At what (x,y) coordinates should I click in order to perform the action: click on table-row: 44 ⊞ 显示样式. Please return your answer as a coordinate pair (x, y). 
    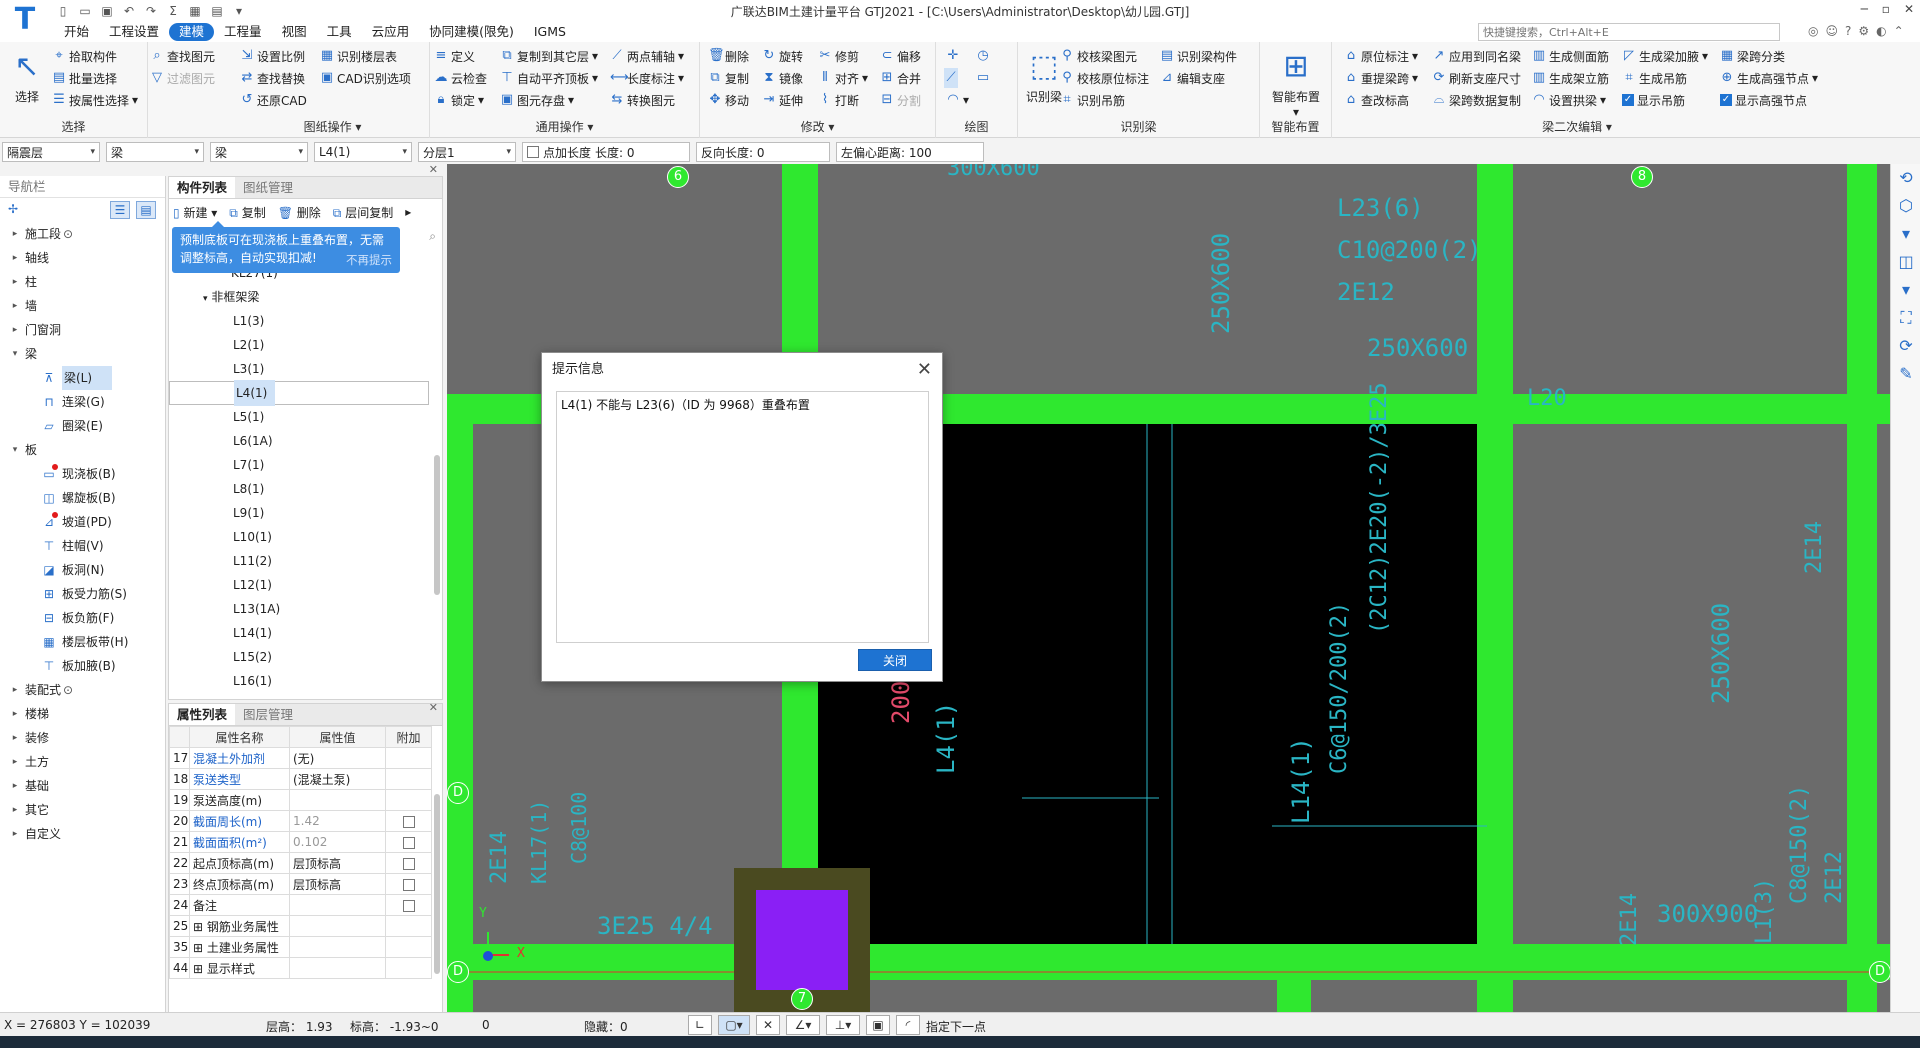
    Looking at the image, I should click on (300, 968).